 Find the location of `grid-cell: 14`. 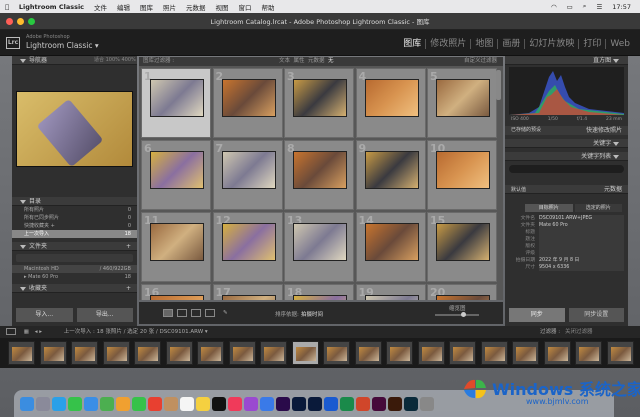

grid-cell: 14 is located at coordinates (390, 247).